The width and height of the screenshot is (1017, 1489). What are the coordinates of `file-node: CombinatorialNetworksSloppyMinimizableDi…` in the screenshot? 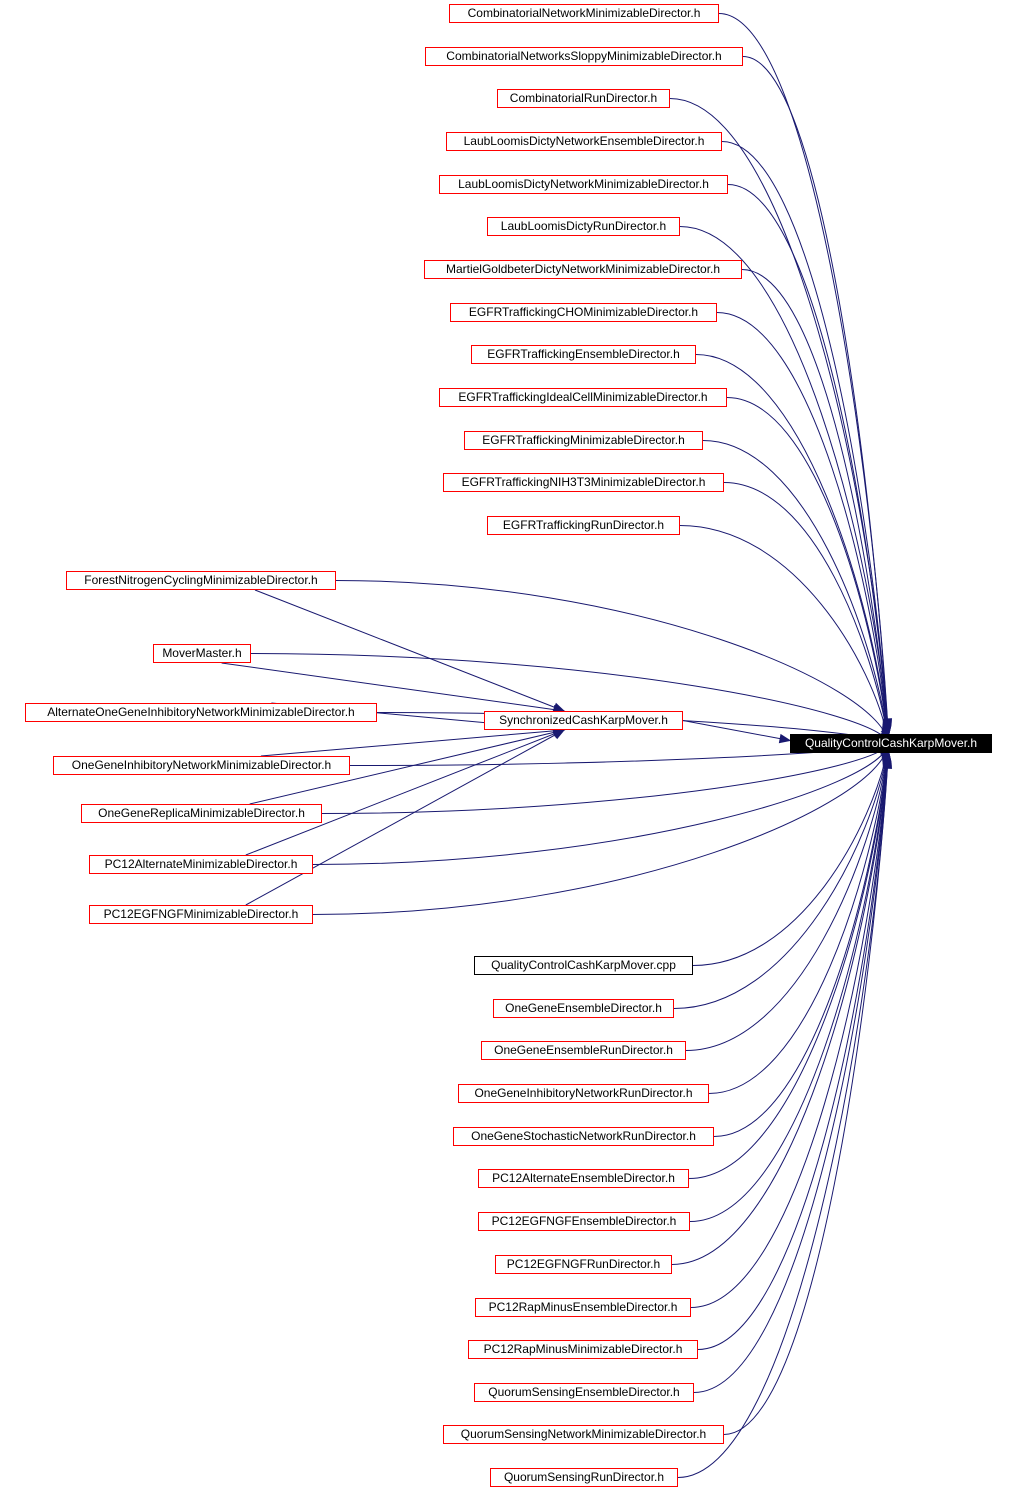 It's located at (584, 56).